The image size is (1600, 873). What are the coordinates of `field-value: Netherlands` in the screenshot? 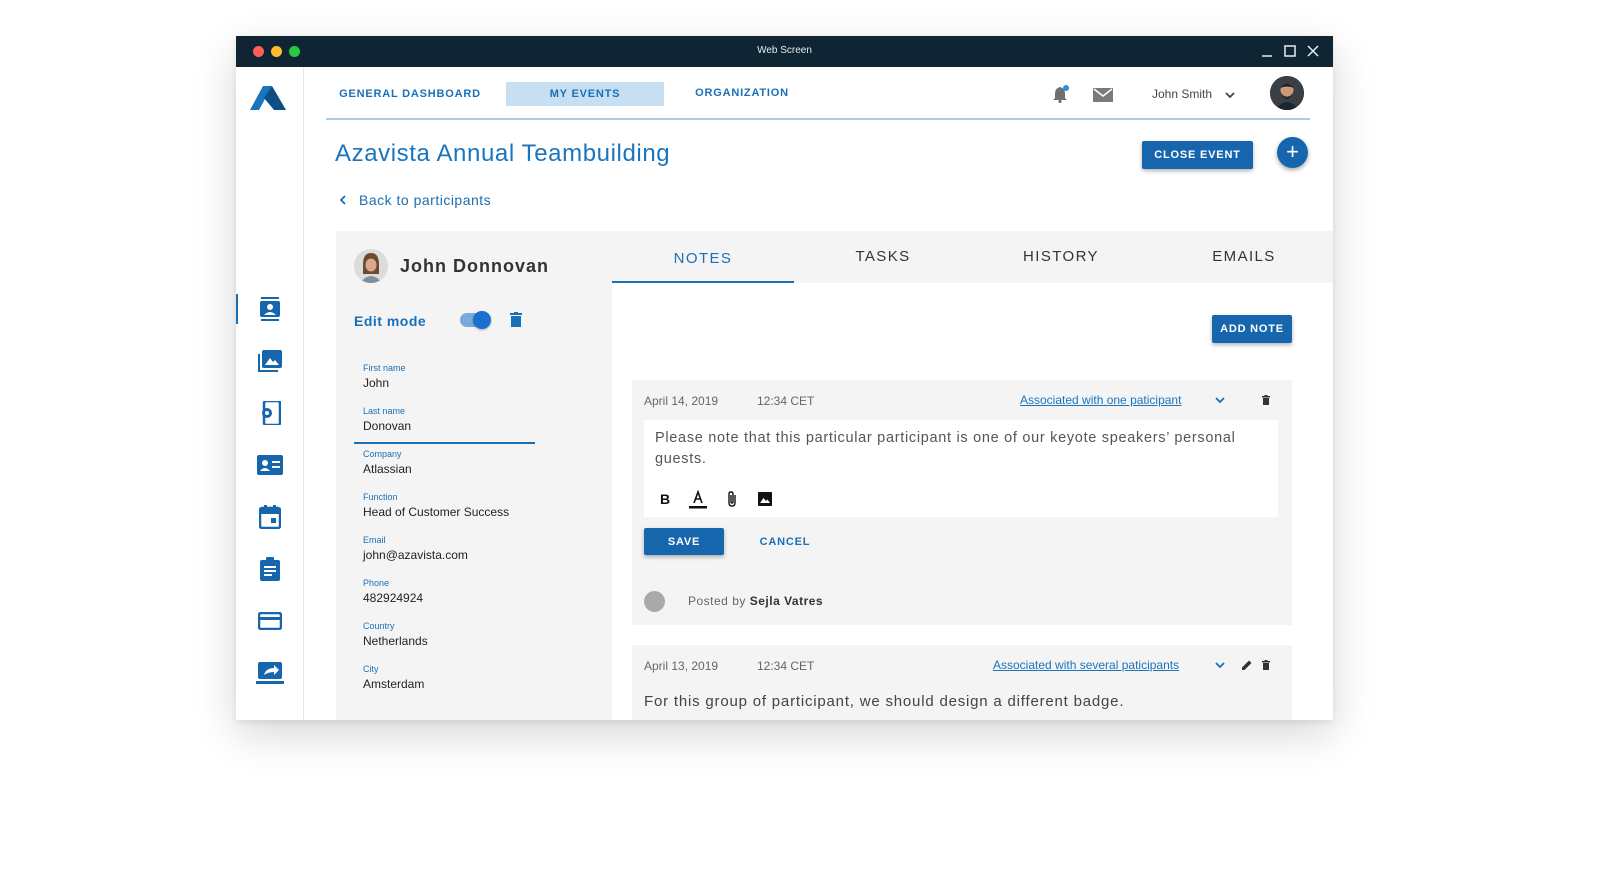 It's located at (395, 641).